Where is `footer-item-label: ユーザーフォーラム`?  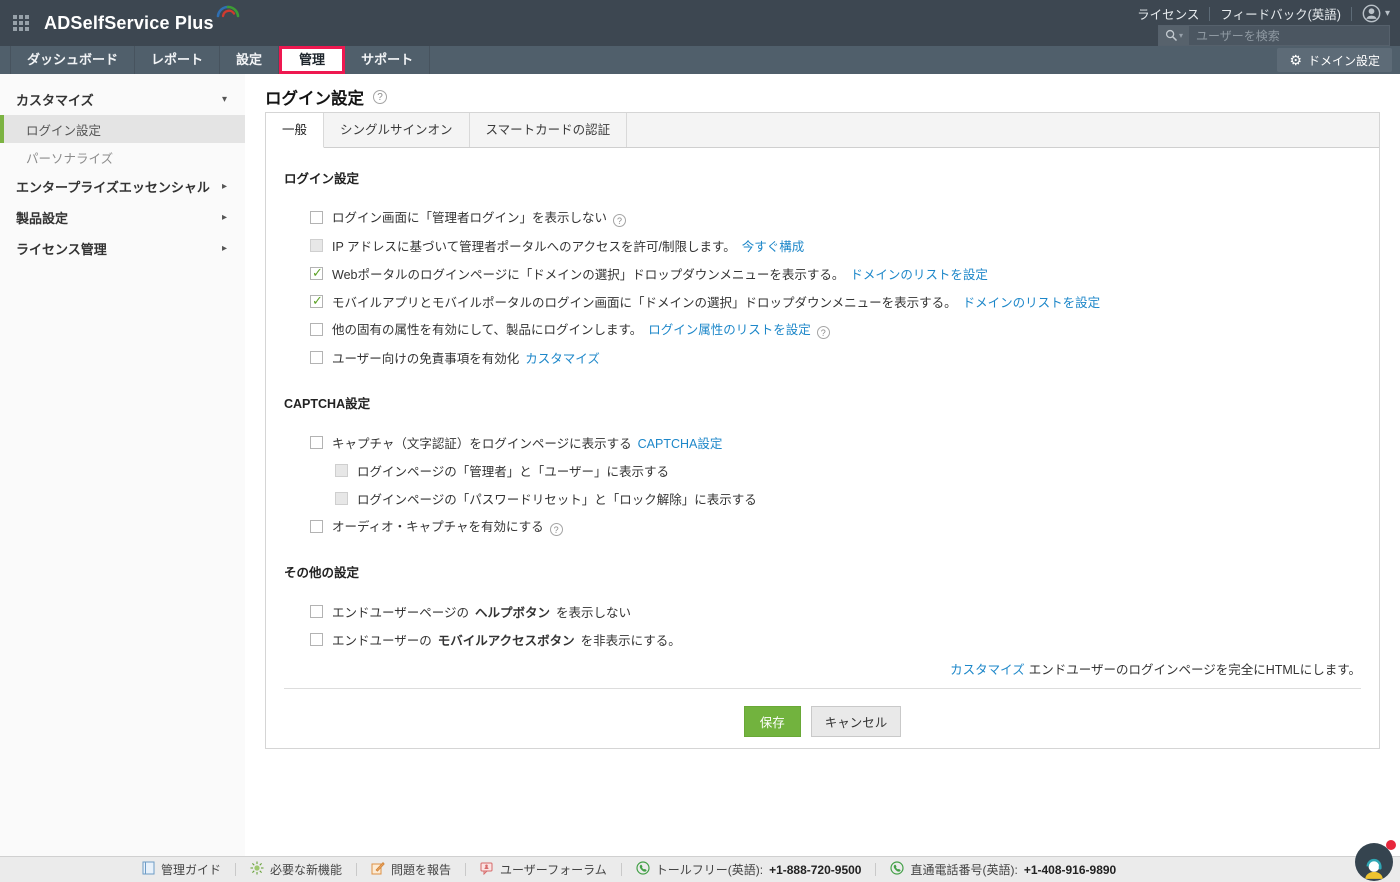
footer-item-label: ユーザーフォーラム is located at coordinates (553, 870).